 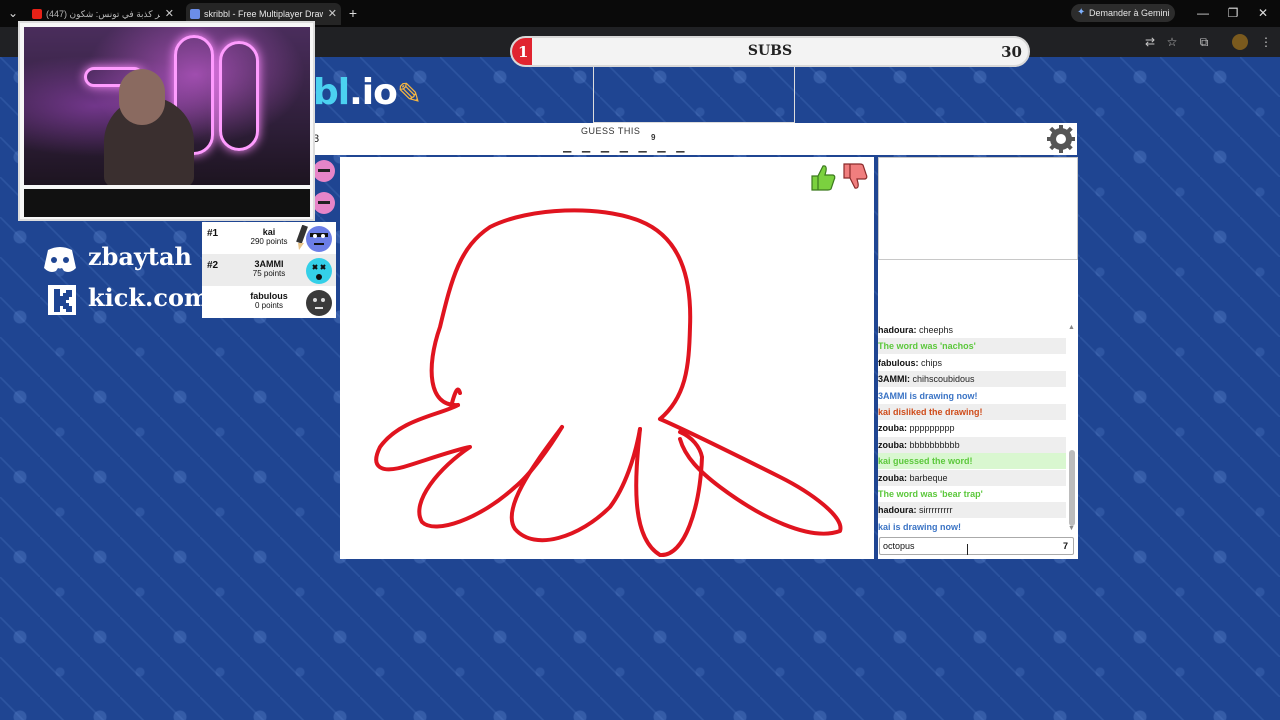 I want to click on thumbs-down-icon, so click(x=854, y=177).